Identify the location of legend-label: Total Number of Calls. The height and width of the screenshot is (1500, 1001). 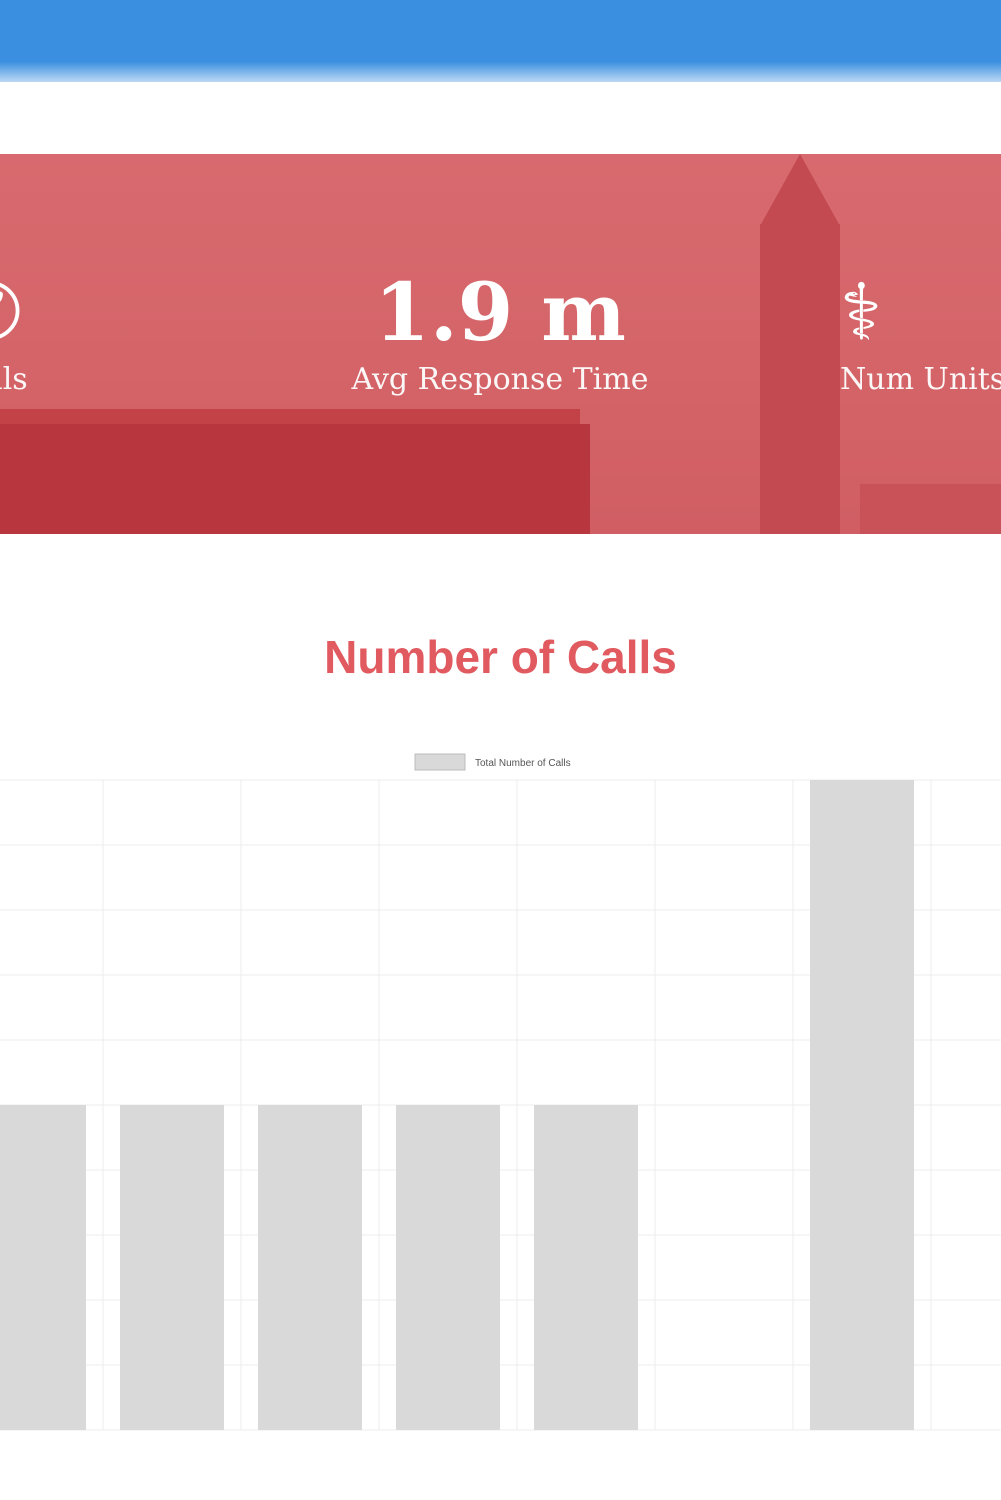
(523, 763).